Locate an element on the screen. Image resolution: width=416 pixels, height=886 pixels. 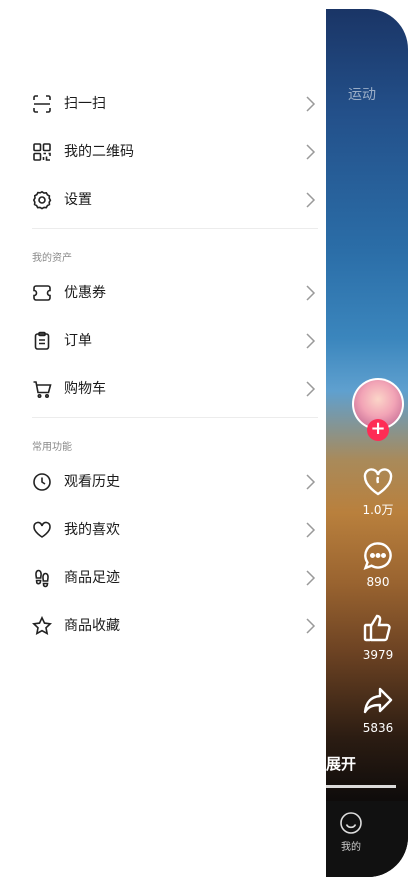
menu-item-label: 商品收藏 is located at coordinates (92, 626).